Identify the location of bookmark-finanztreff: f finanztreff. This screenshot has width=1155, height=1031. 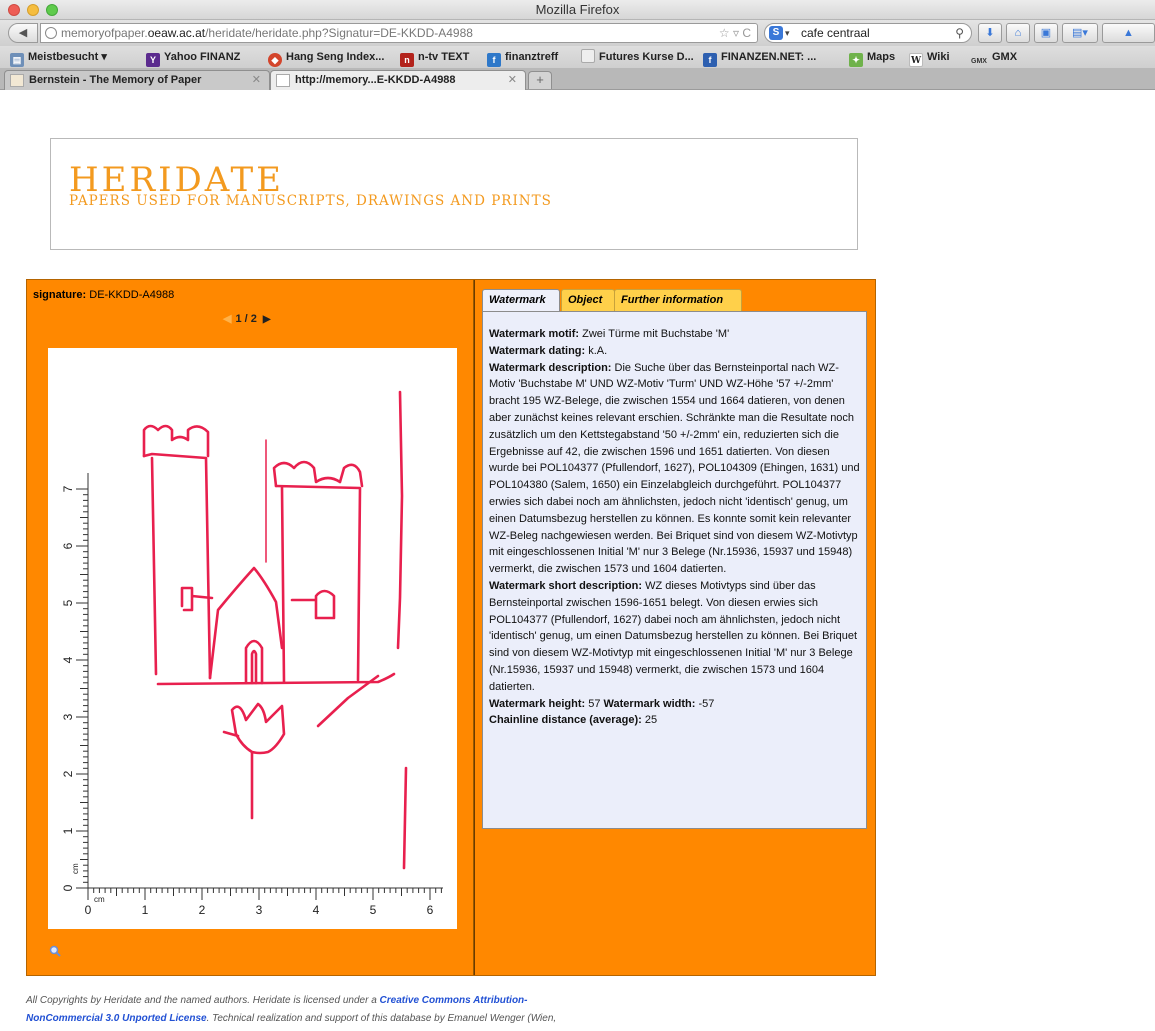
(522, 58).